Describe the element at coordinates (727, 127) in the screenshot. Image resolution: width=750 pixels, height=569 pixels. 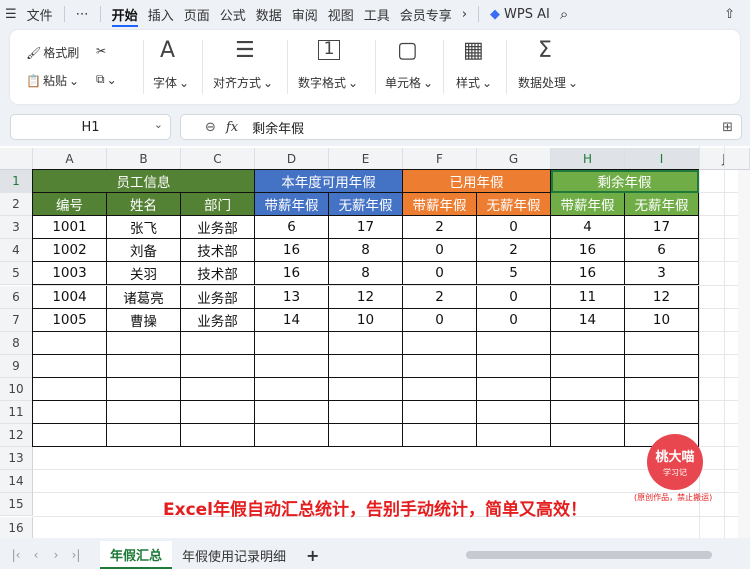
I see `expand-formula-icon: ⊞` at that location.